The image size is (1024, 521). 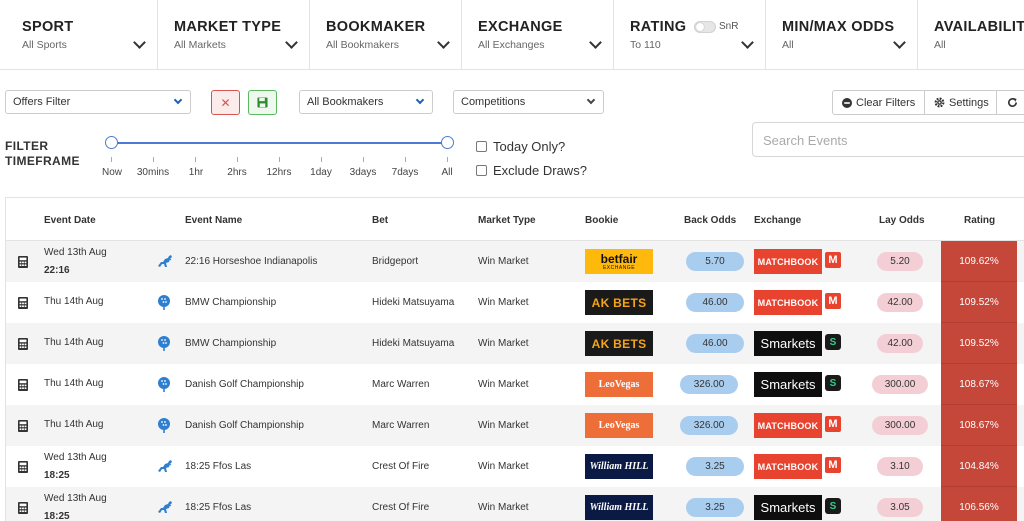 What do you see at coordinates (878, 102) in the screenshot?
I see `clear-filters-button: Clear Filters` at bounding box center [878, 102].